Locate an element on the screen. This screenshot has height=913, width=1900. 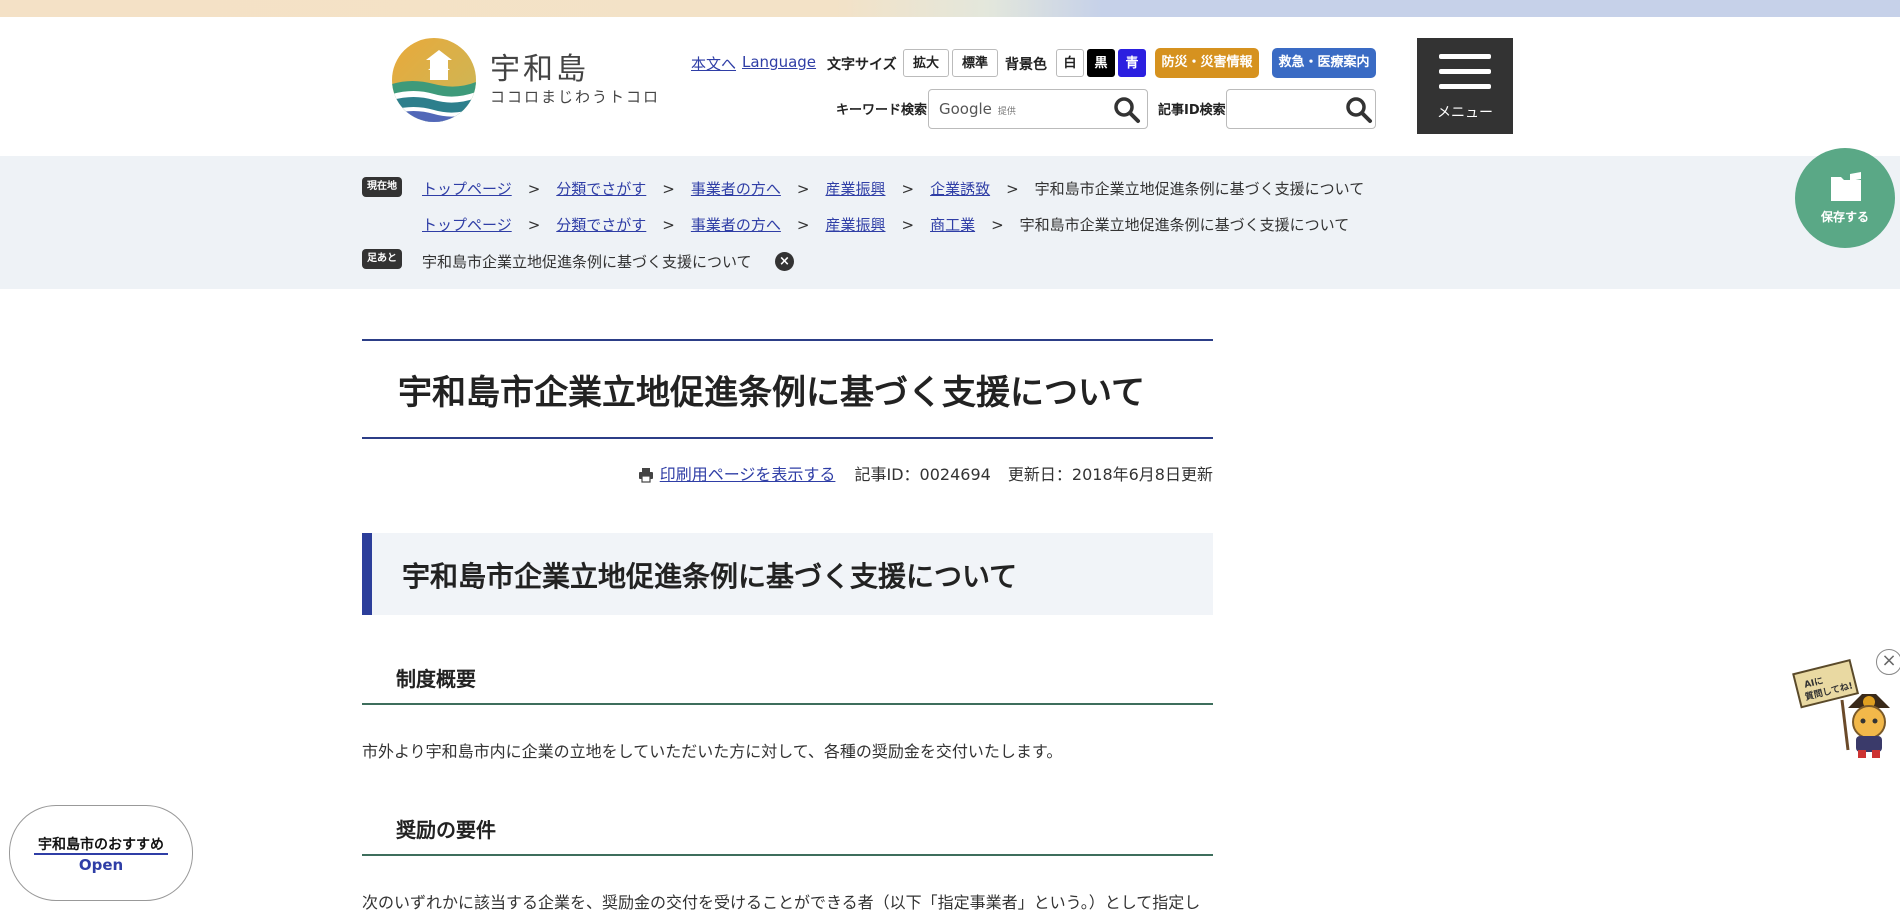
save-label: 保存する is located at coordinates (1844, 217).